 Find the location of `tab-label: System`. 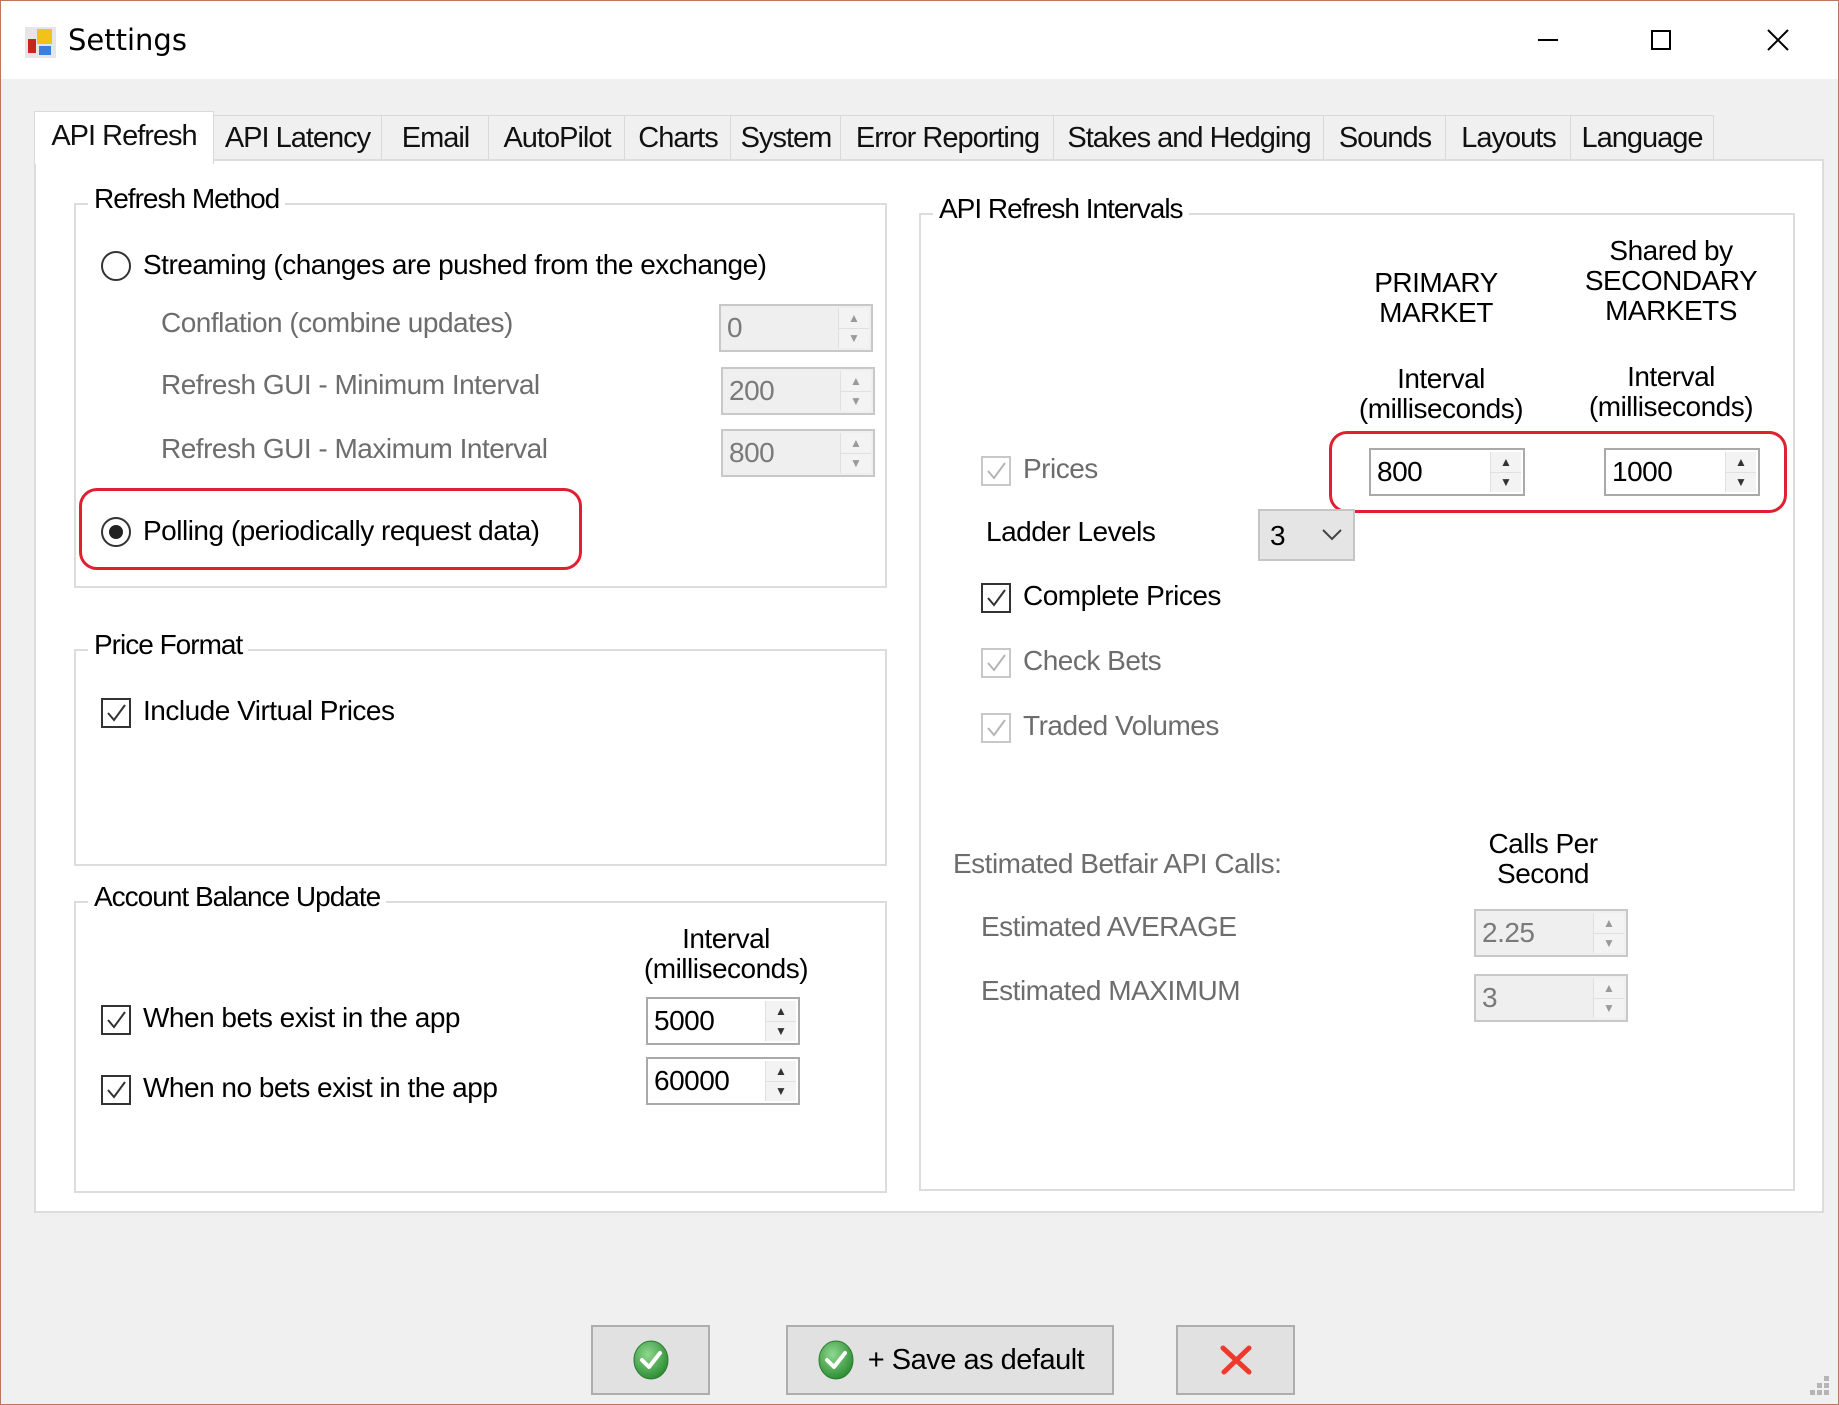

tab-label: System is located at coordinates (786, 138).